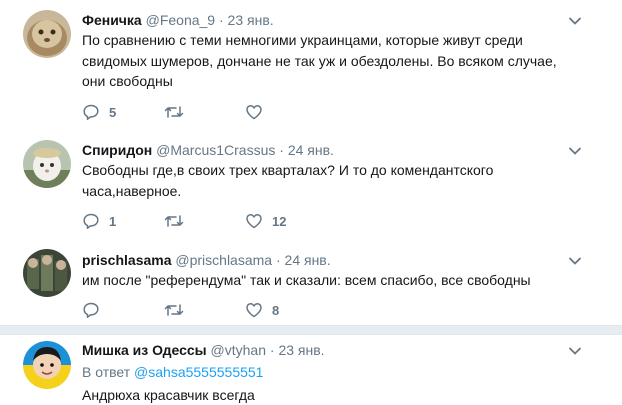 Image resolution: width=622 pixels, height=405 pixels. Describe the element at coordinates (106, 372) in the screenshot. I see `reply-prefix: В ответ` at that location.